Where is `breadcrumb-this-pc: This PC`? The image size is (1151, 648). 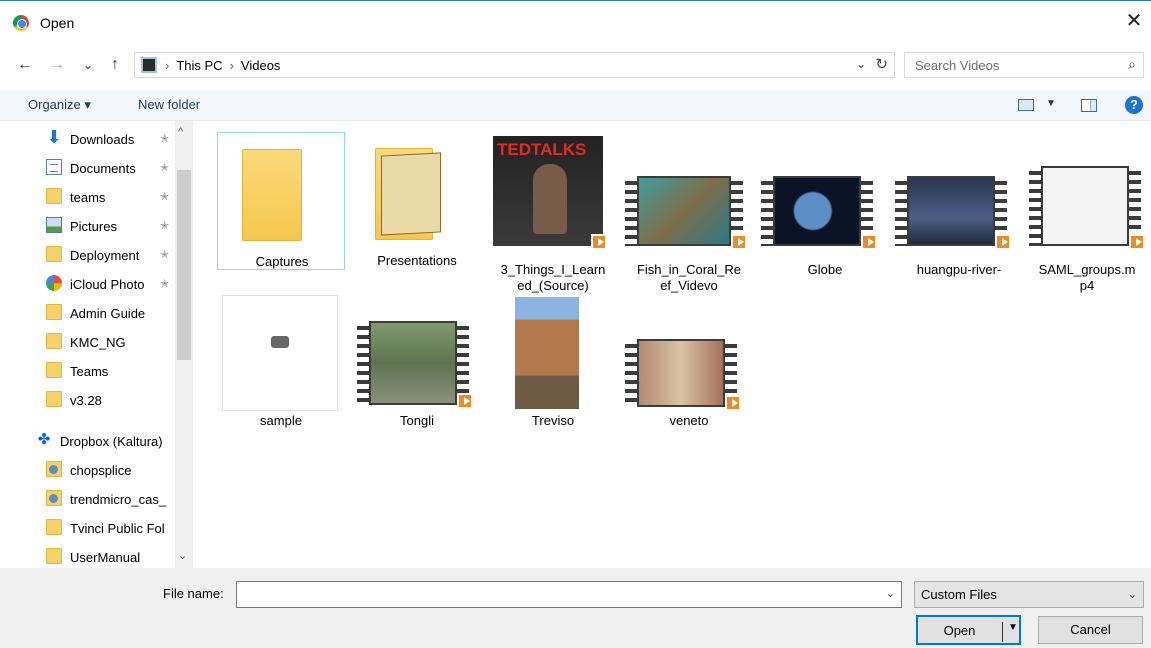 breadcrumb-this-pc: This PC is located at coordinates (199, 65).